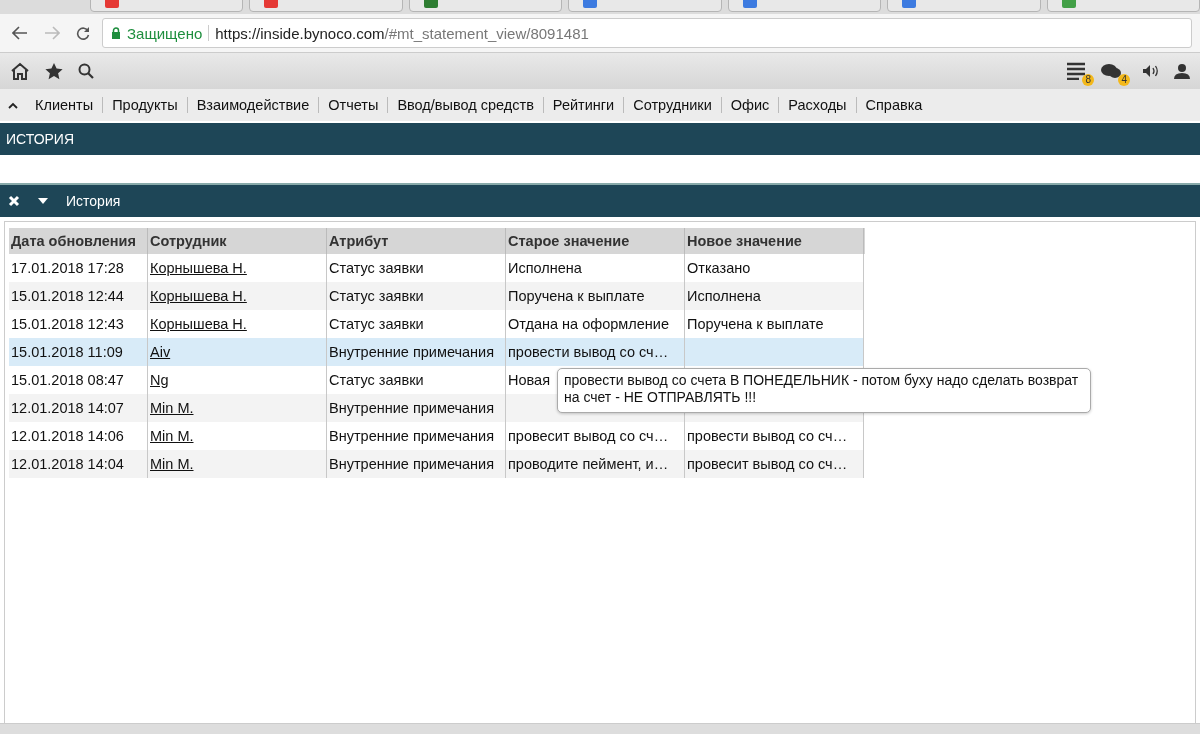 The height and width of the screenshot is (734, 1200). Describe the element at coordinates (416, 241) in the screenshot. I see `column-header: Атрибут` at that location.